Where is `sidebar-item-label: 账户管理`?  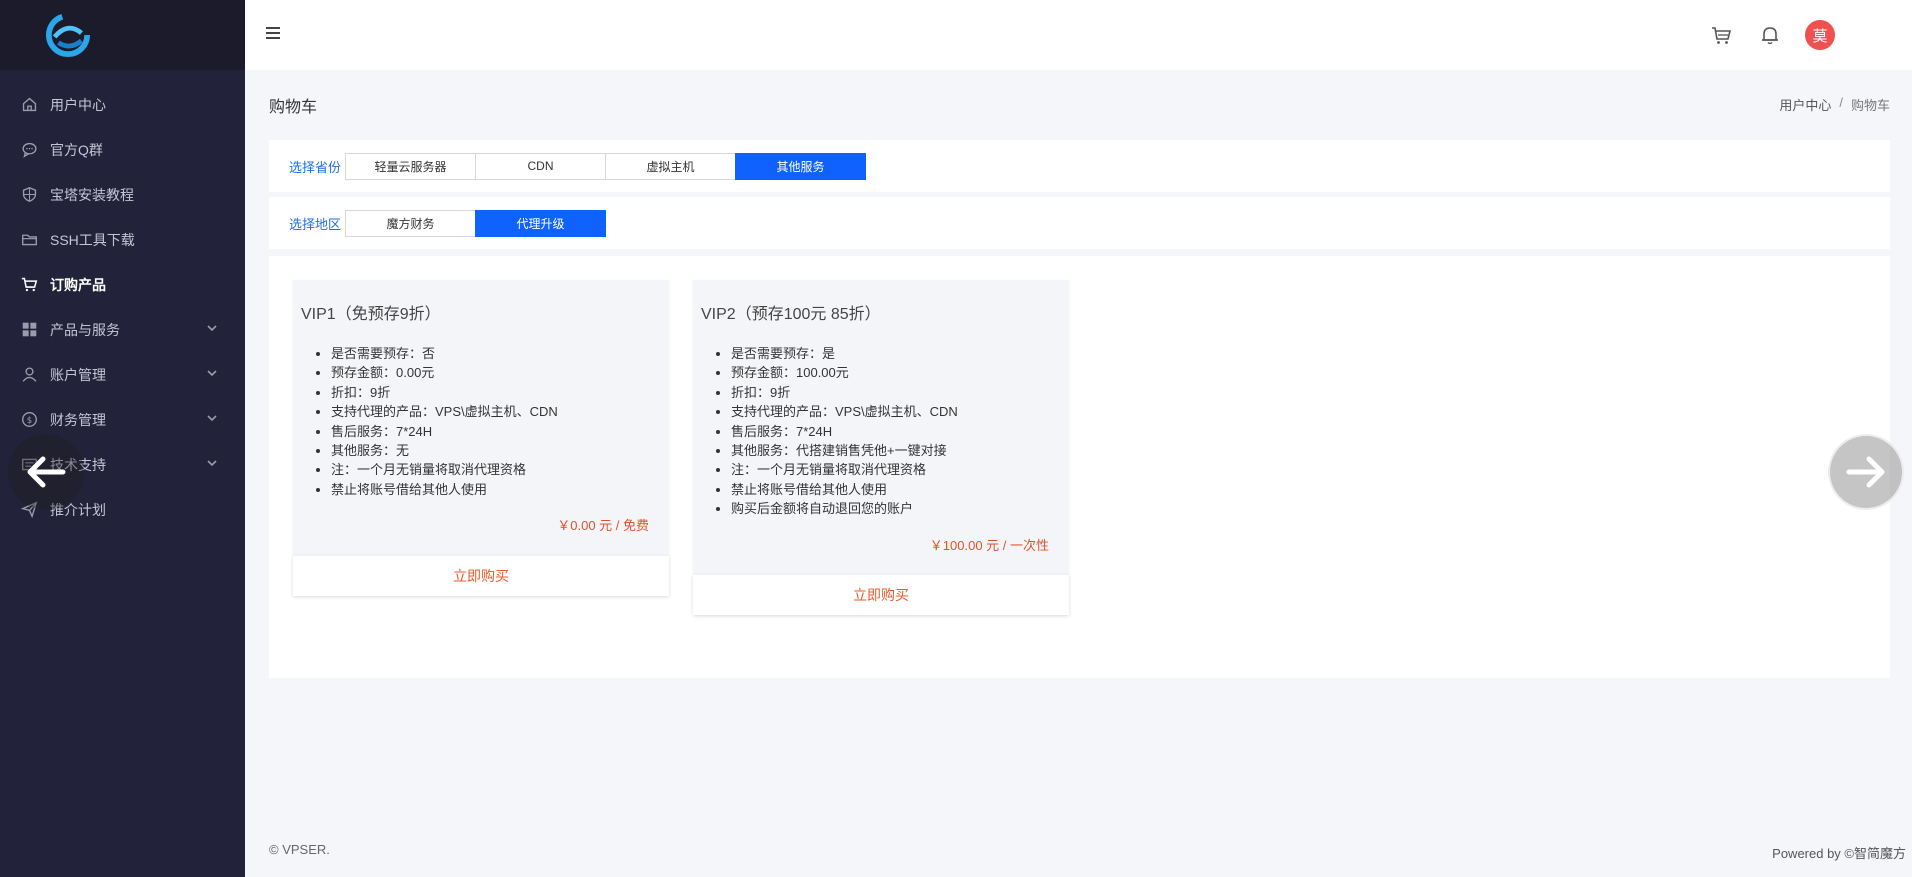 sidebar-item-label: 账户管理 is located at coordinates (78, 374).